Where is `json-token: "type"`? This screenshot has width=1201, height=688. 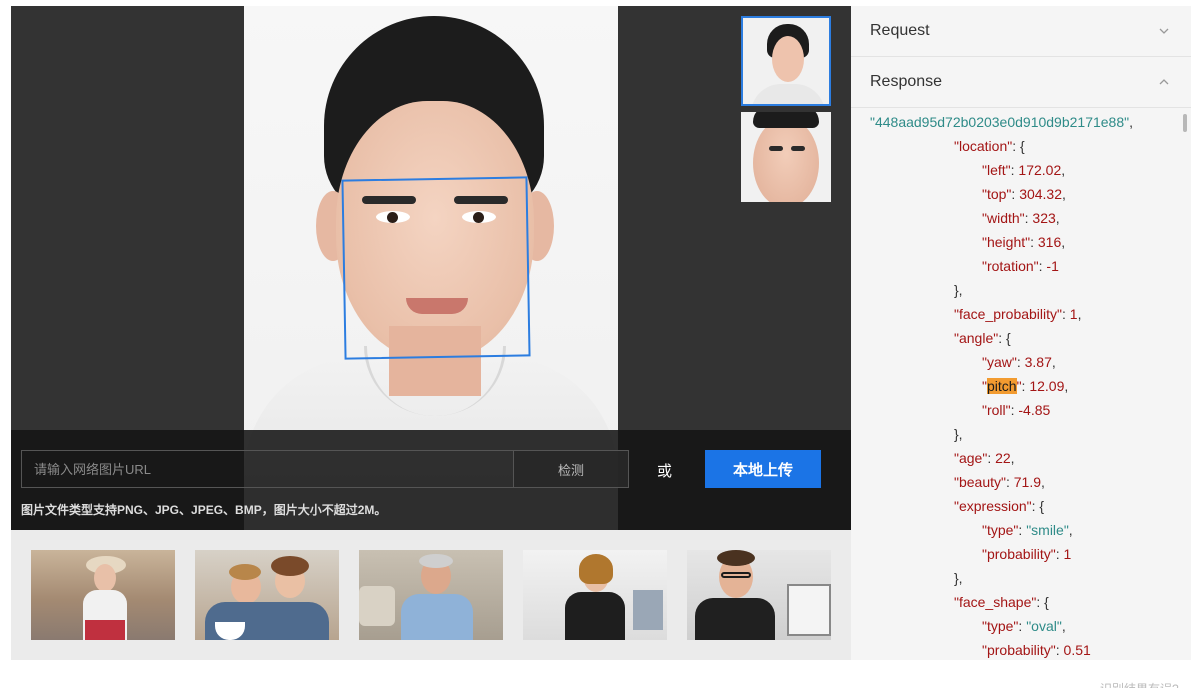
json-token: "type" is located at coordinates (1000, 626).